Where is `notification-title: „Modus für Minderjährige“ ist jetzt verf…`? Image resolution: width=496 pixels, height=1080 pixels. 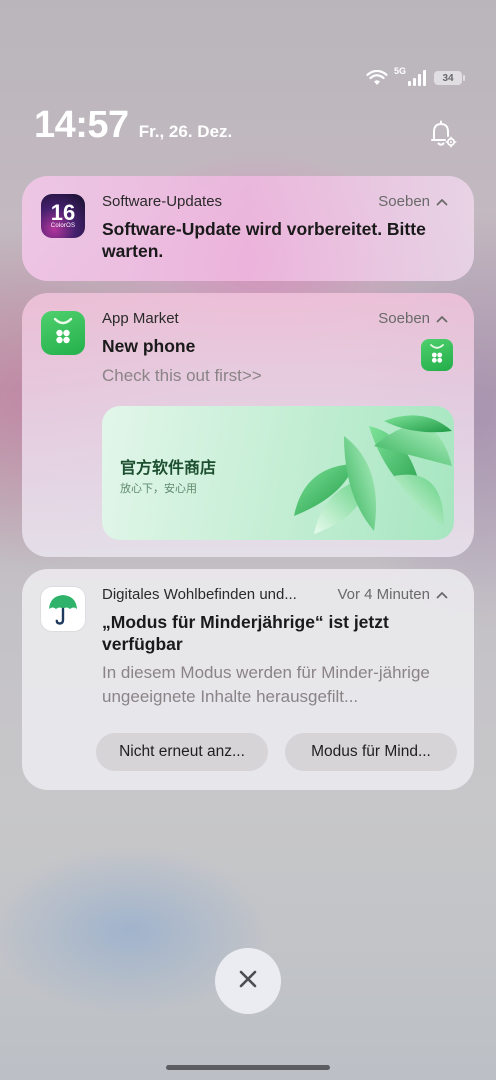
notification-title: „Modus für Minderjährige“ ist jetzt verf… is located at coordinates (245, 633).